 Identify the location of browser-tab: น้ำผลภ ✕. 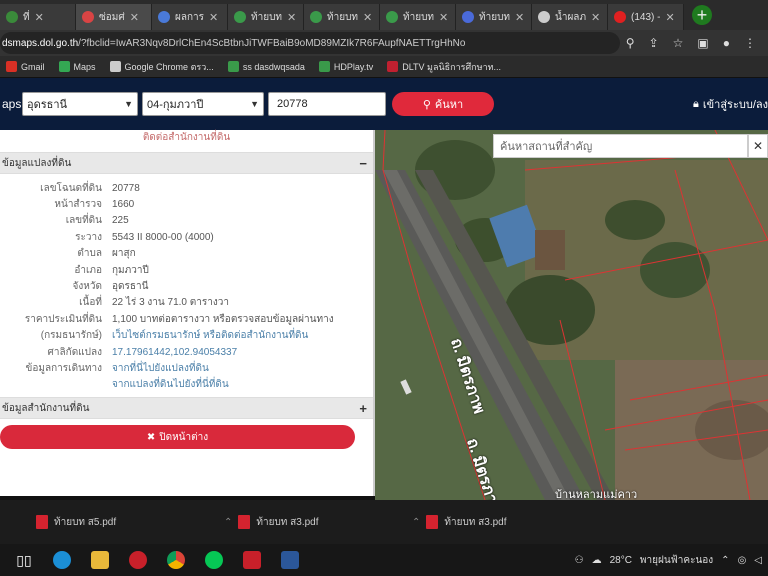
(570, 17).